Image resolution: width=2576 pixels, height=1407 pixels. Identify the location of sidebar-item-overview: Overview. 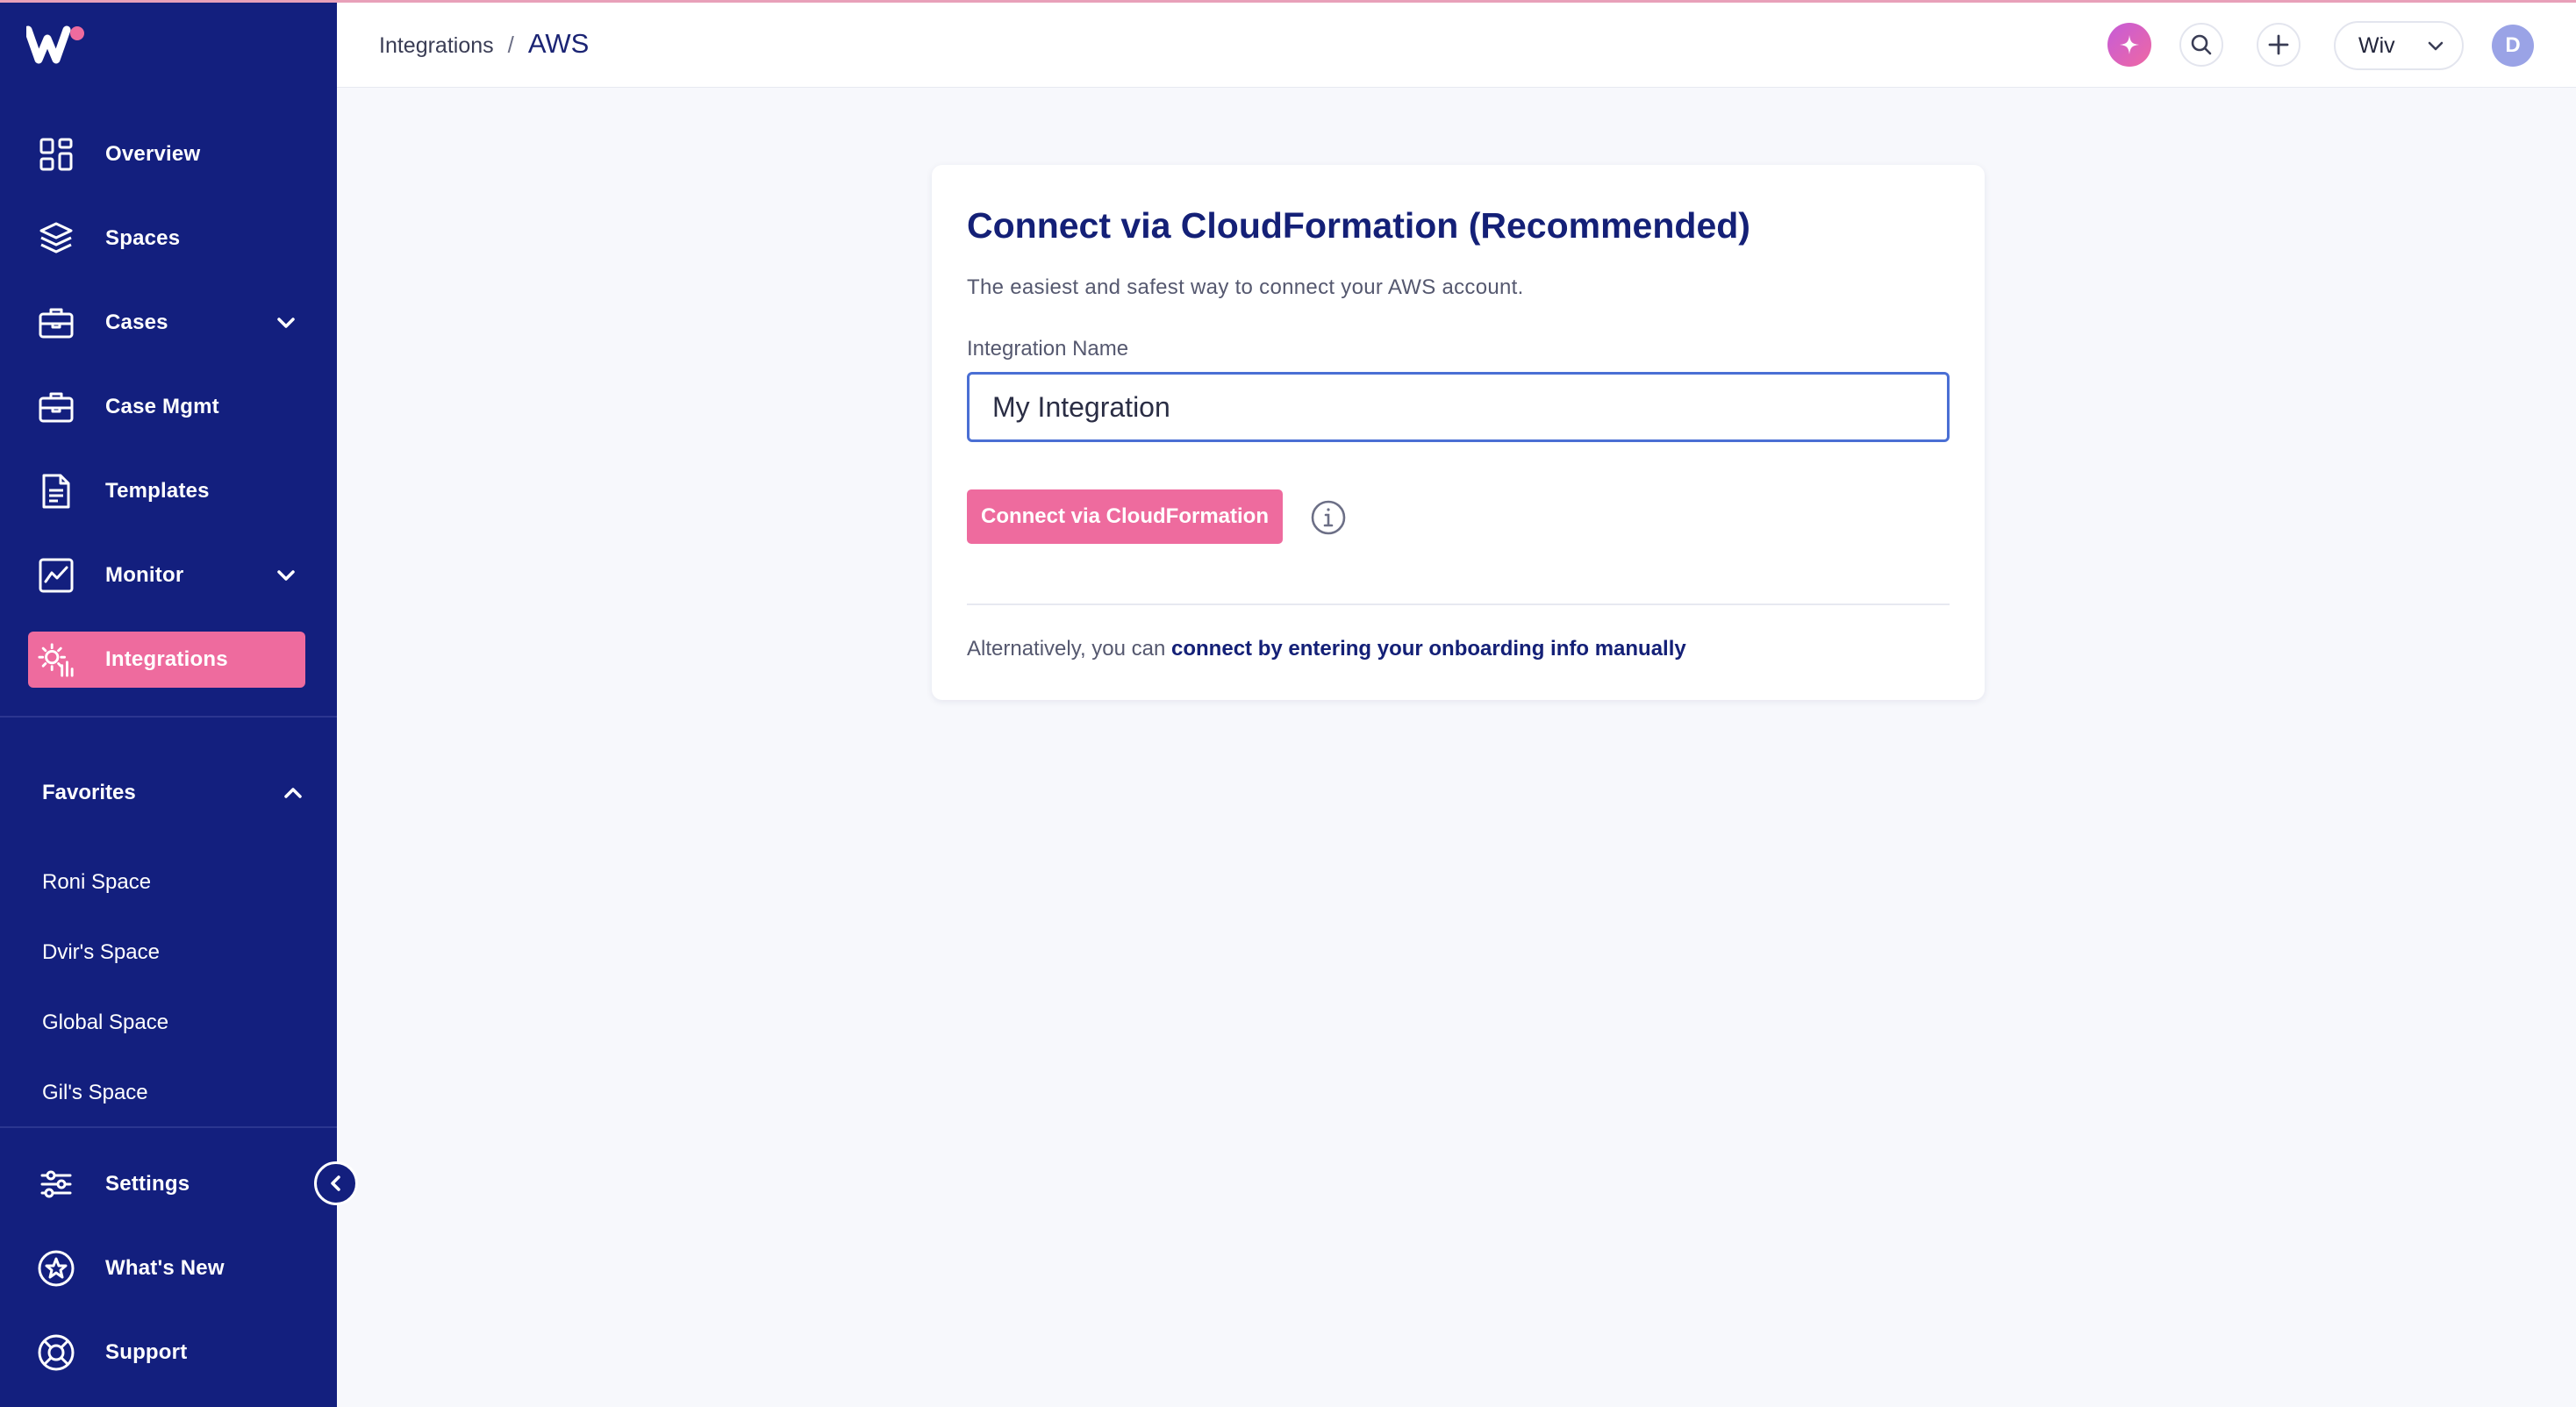
(166, 154).